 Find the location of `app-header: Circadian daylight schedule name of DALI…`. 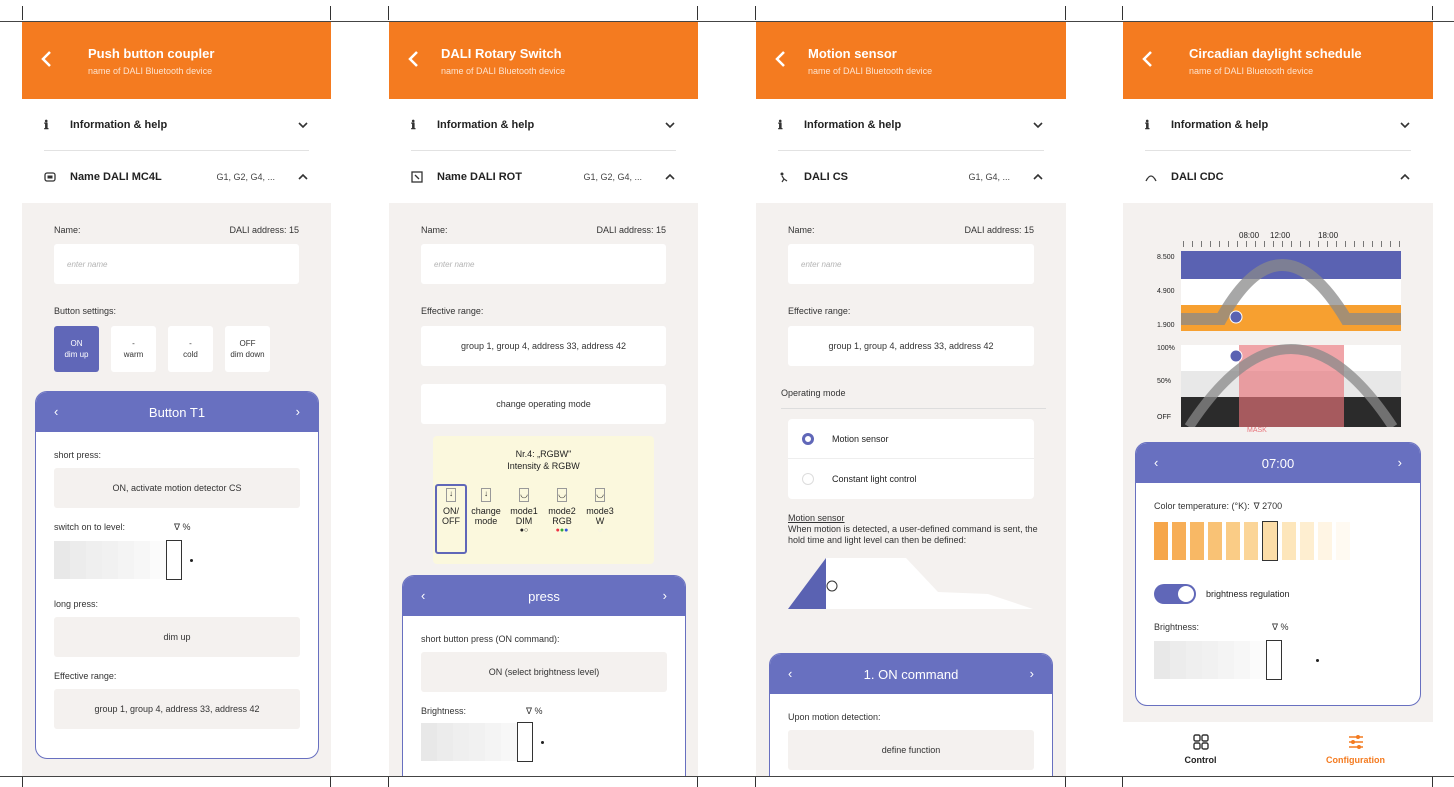

app-header: Circadian daylight schedule name of DALI… is located at coordinates (1278, 60).